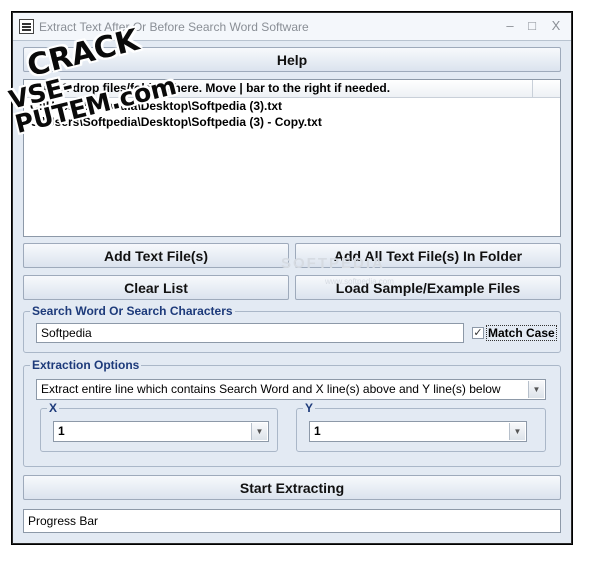 The height and width of the screenshot is (562, 590). What do you see at coordinates (478, 333) in the screenshot?
I see `match-case-checkbox: ✓` at bounding box center [478, 333].